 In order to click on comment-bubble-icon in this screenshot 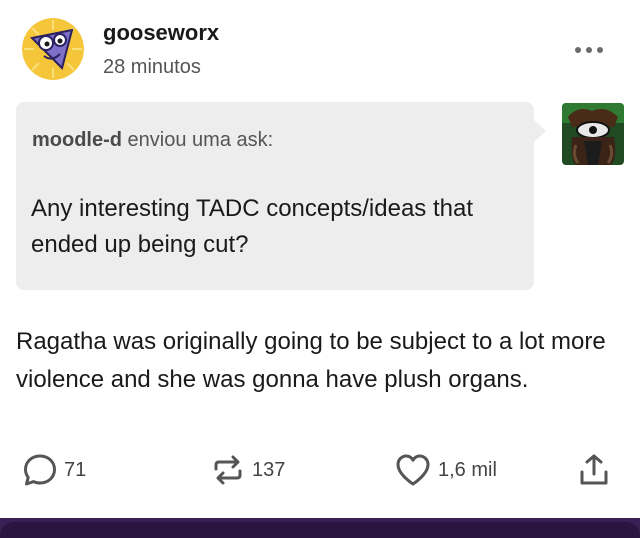, I will do `click(40, 470)`.